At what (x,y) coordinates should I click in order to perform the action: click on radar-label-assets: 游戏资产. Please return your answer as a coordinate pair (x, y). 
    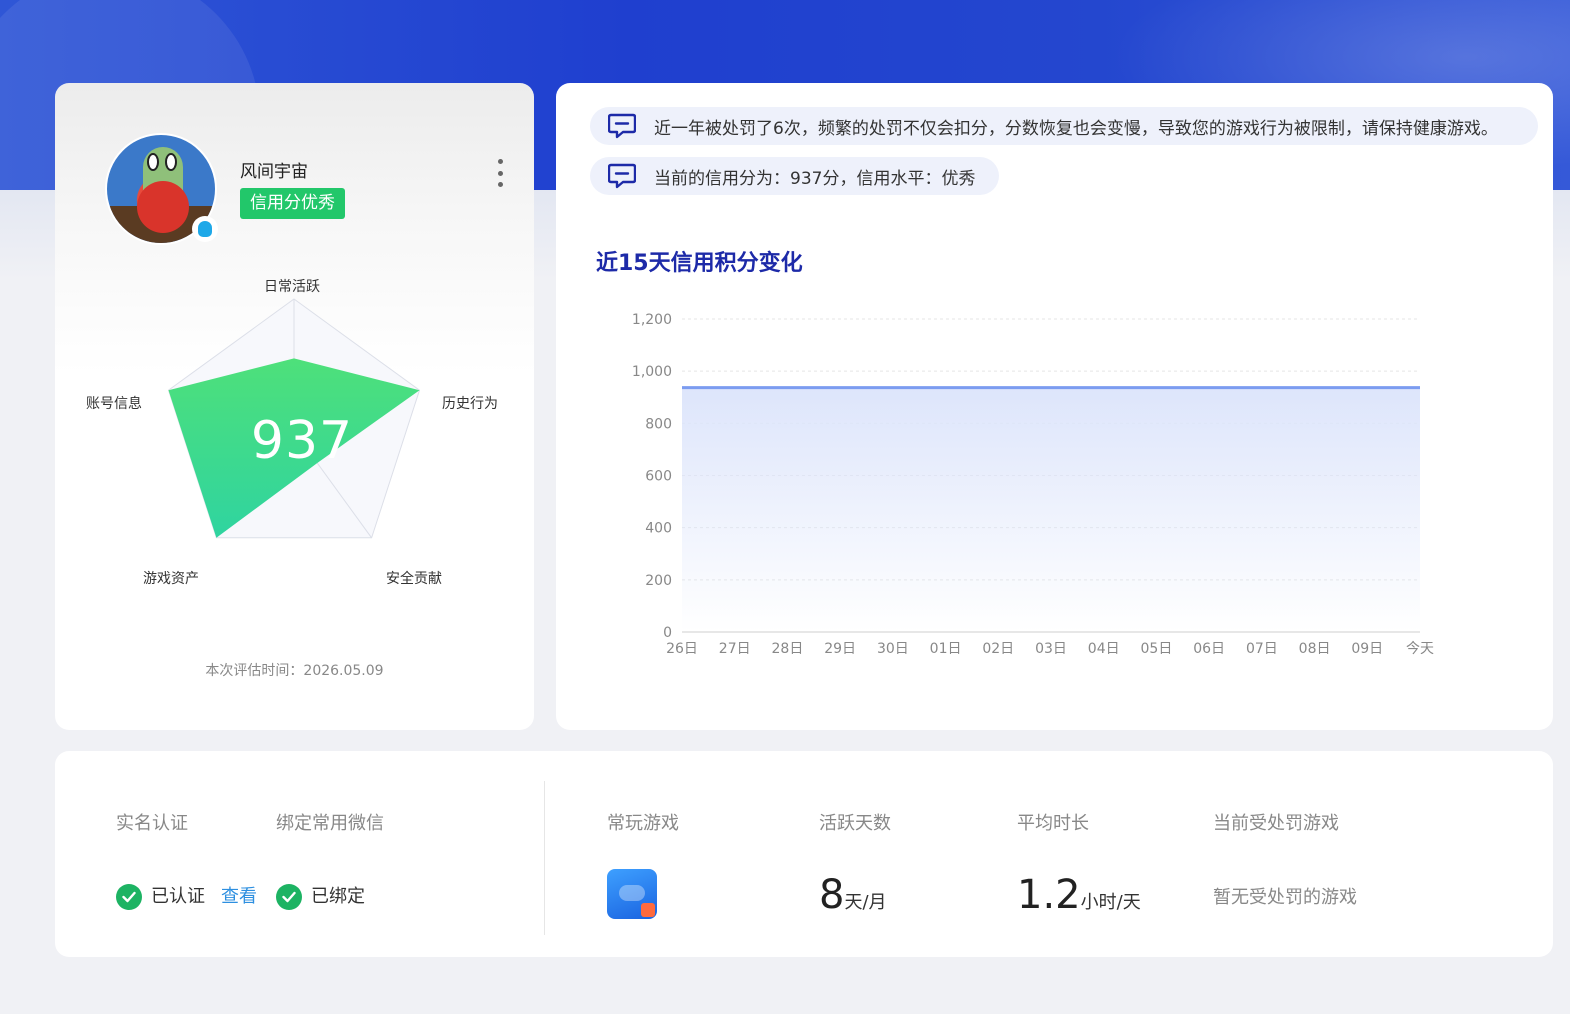
    Looking at the image, I should click on (171, 579).